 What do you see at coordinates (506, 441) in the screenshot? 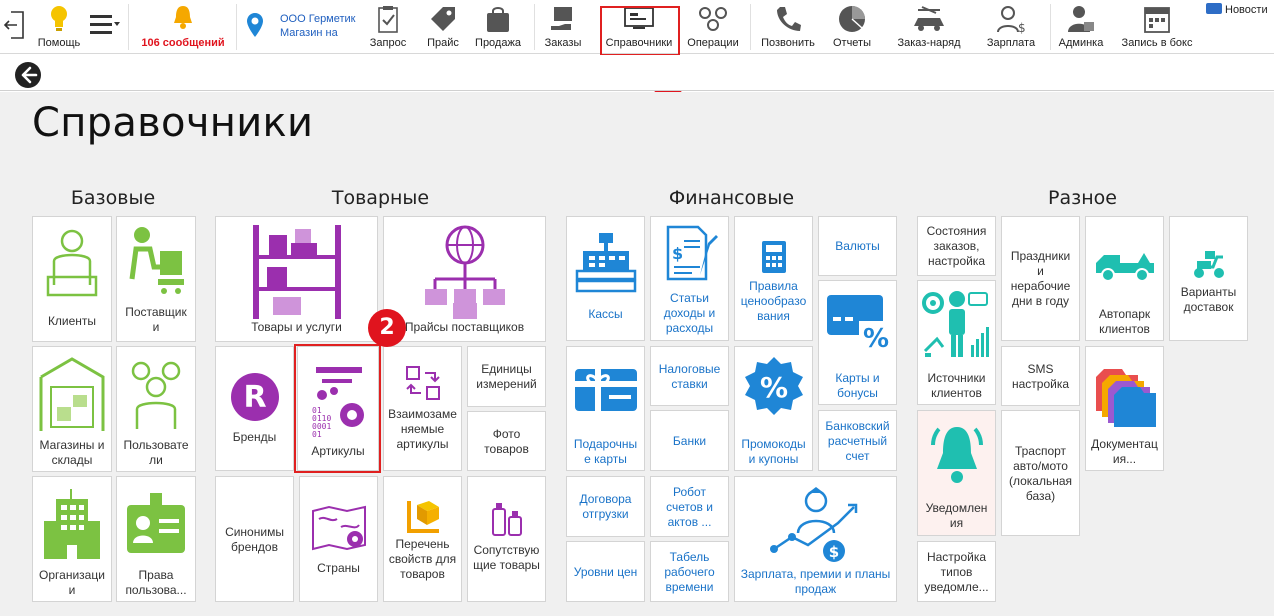
I see `tile-photo: Фото товаров` at bounding box center [506, 441].